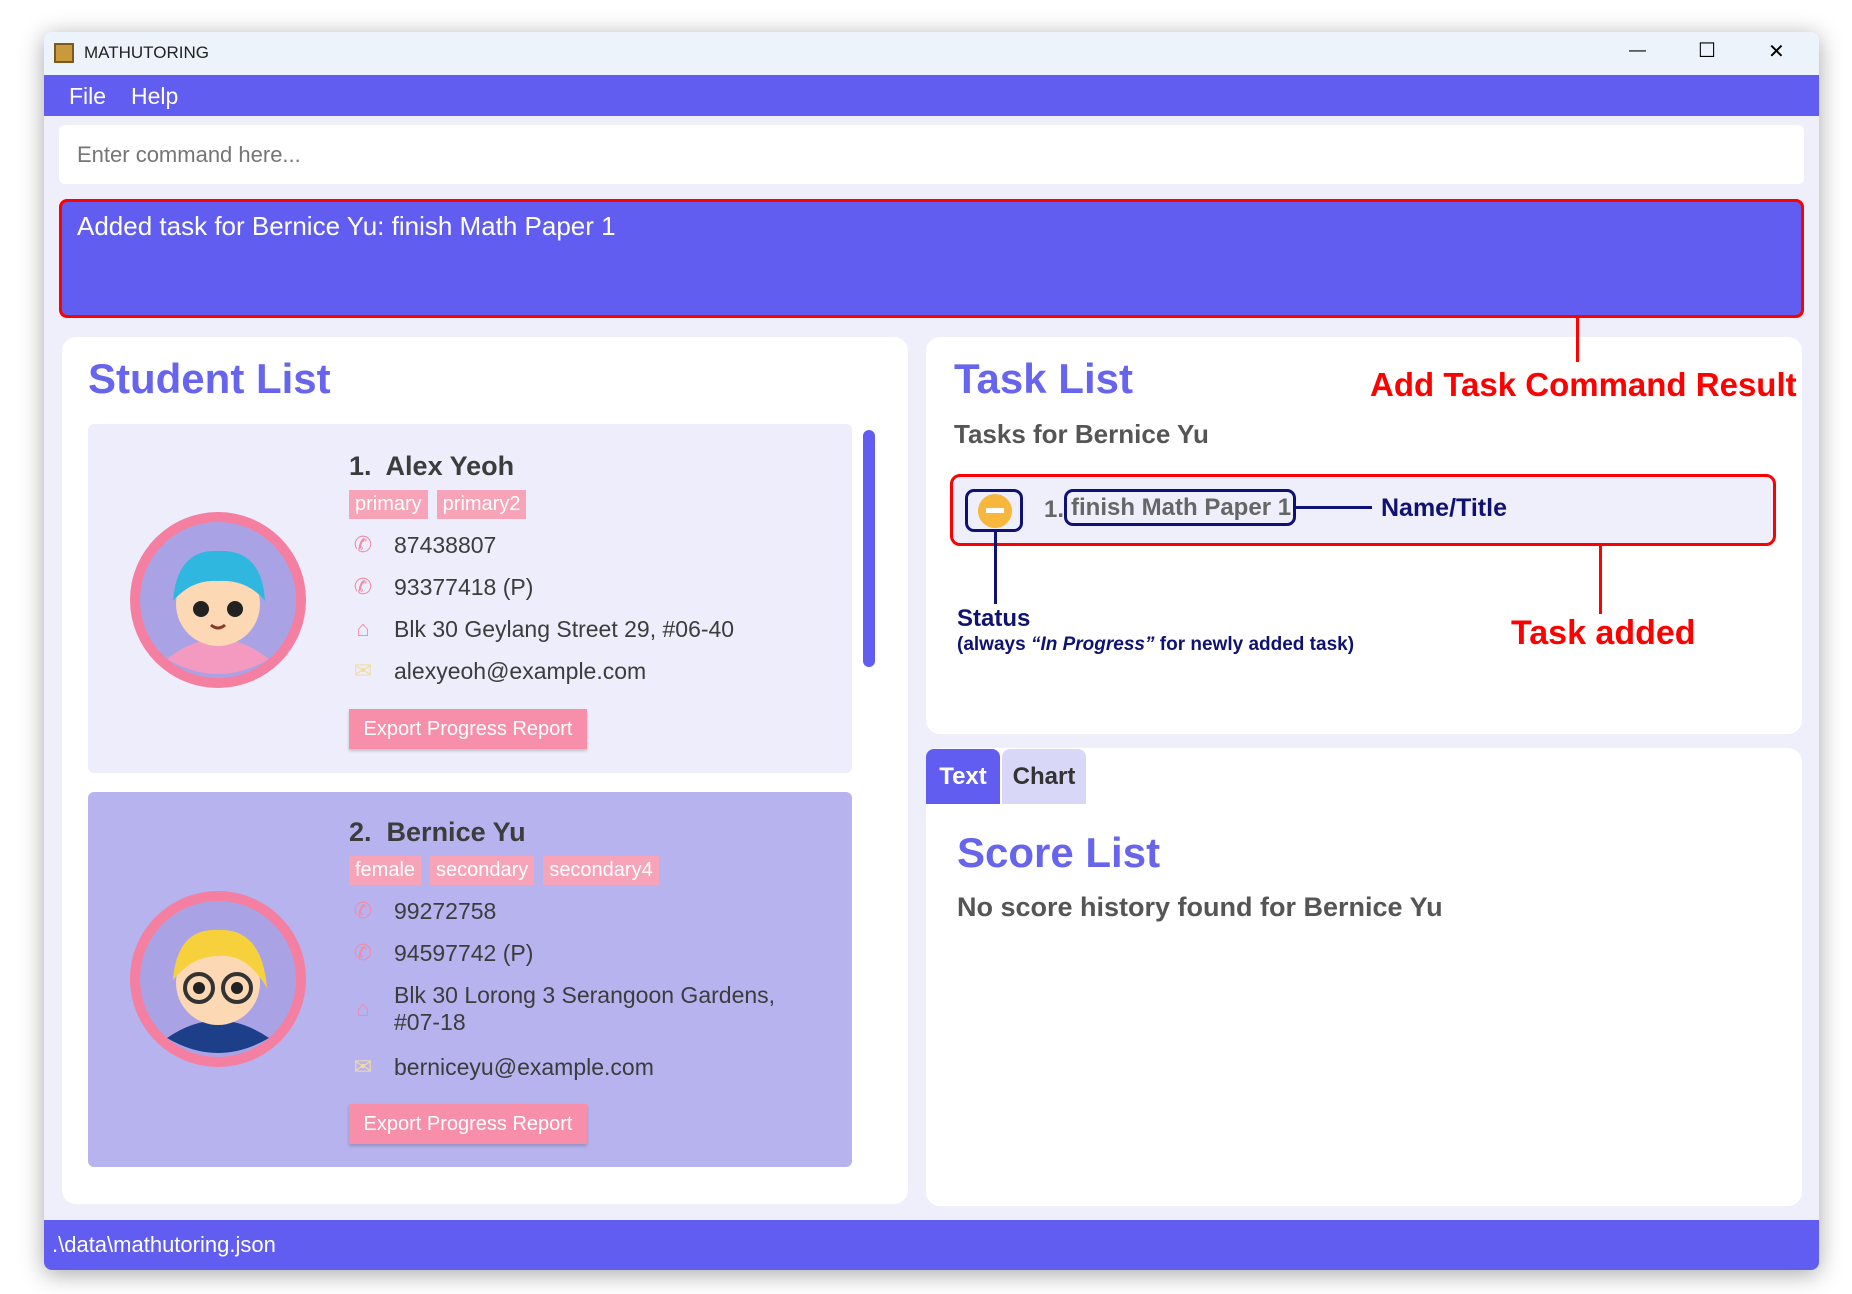 The image size is (1852, 1294). What do you see at coordinates (430, 1022) in the screenshot?
I see `address-line-2: #07-18` at bounding box center [430, 1022].